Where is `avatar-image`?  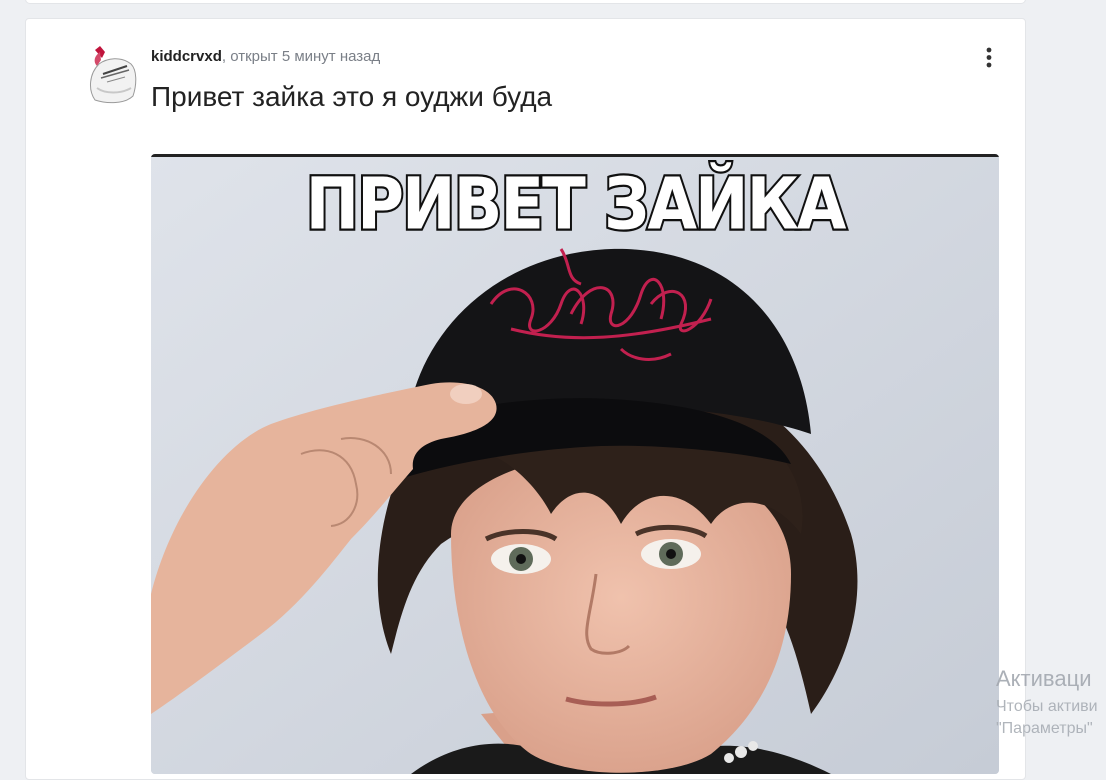 avatar-image is located at coordinates (113, 75).